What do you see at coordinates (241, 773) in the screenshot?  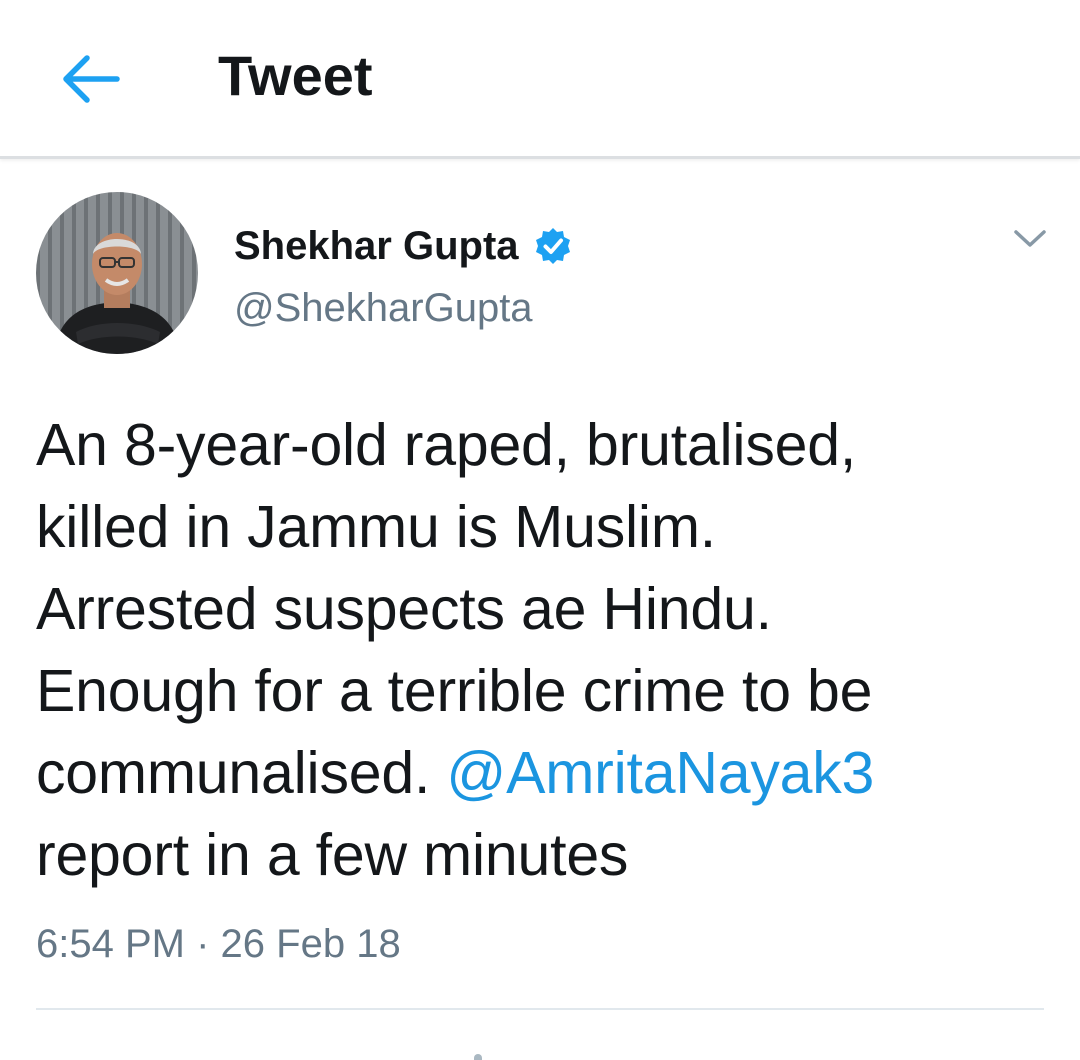 I see `tweet-text-segment: communalised.` at bounding box center [241, 773].